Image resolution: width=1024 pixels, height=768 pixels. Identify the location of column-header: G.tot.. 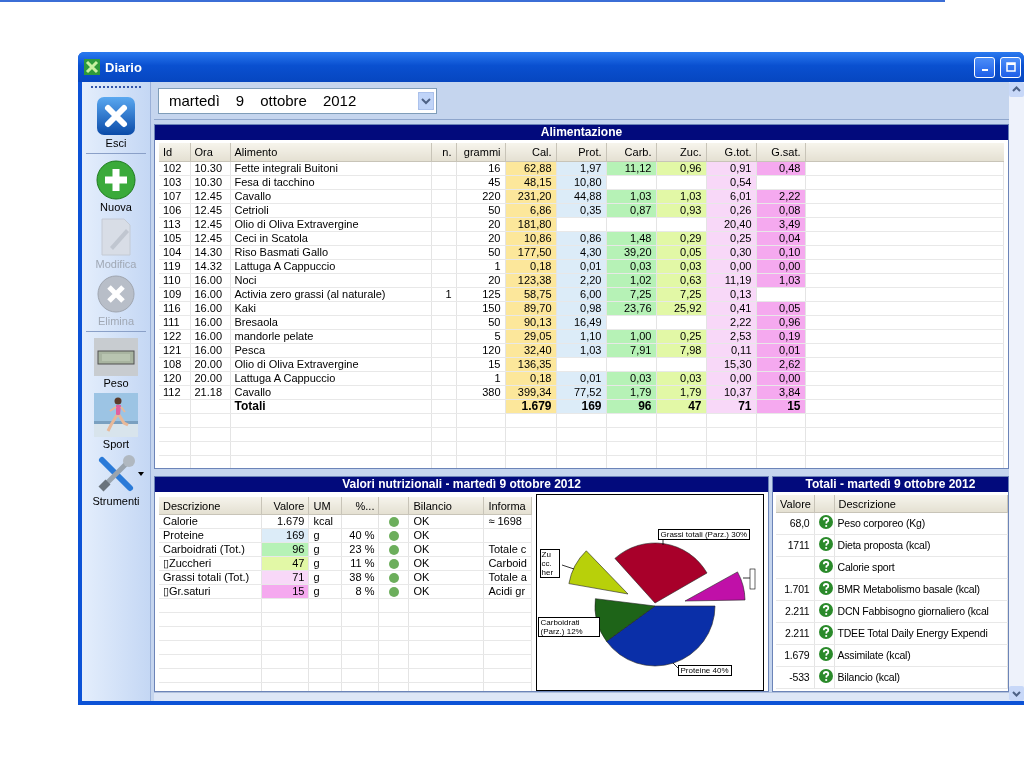
(731, 152).